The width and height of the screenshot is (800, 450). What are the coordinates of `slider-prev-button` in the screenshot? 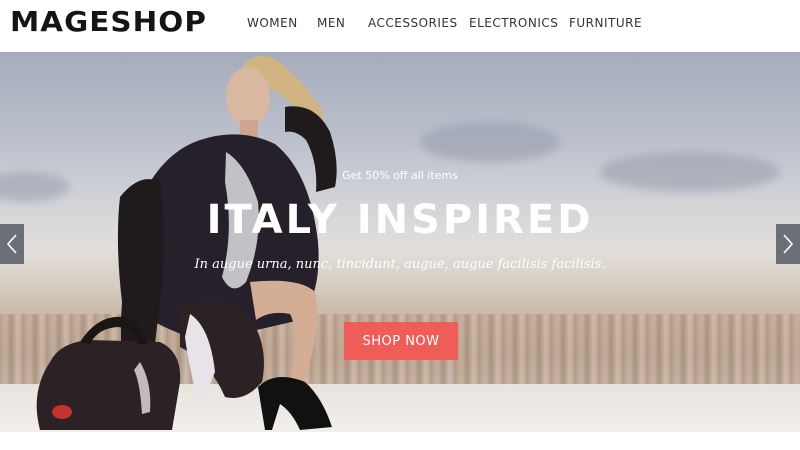 It's located at (12, 244).